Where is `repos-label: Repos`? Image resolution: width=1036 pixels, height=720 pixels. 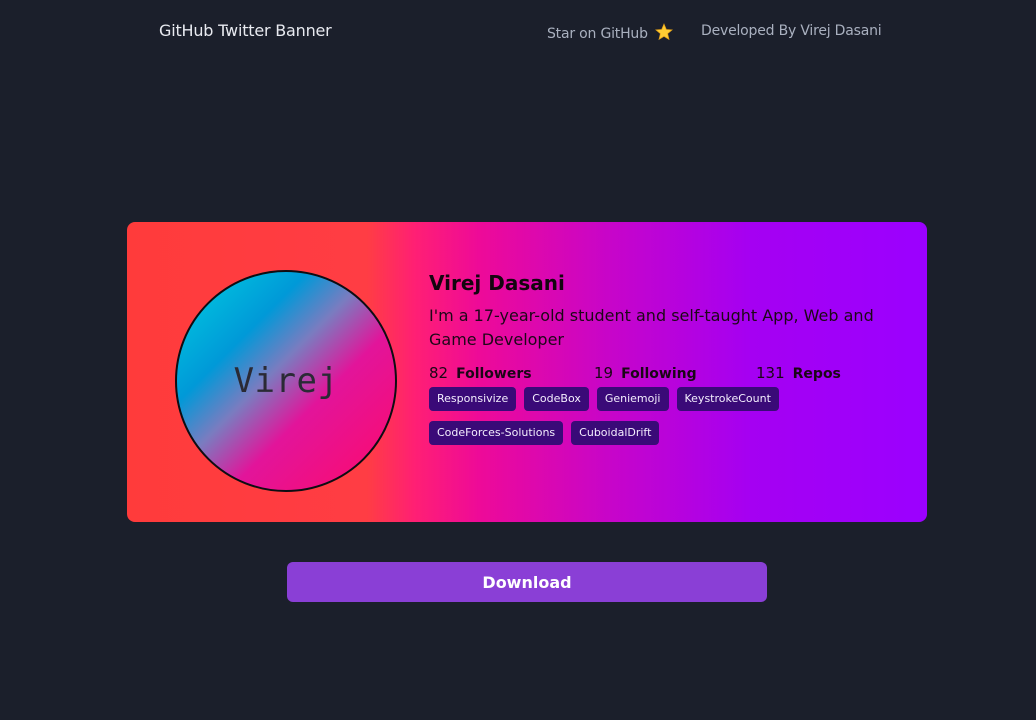 repos-label: Repos is located at coordinates (816, 374).